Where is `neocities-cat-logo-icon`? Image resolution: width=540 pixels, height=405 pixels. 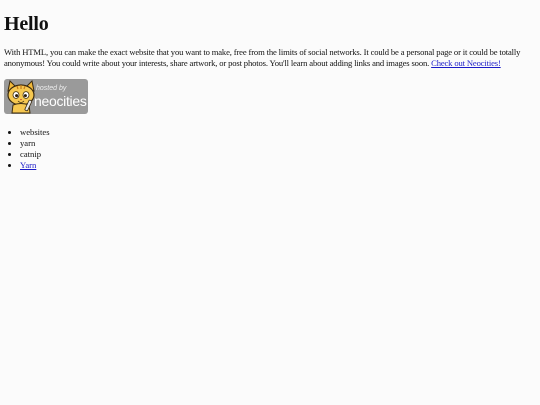
neocities-cat-logo-icon is located at coordinates (21, 97).